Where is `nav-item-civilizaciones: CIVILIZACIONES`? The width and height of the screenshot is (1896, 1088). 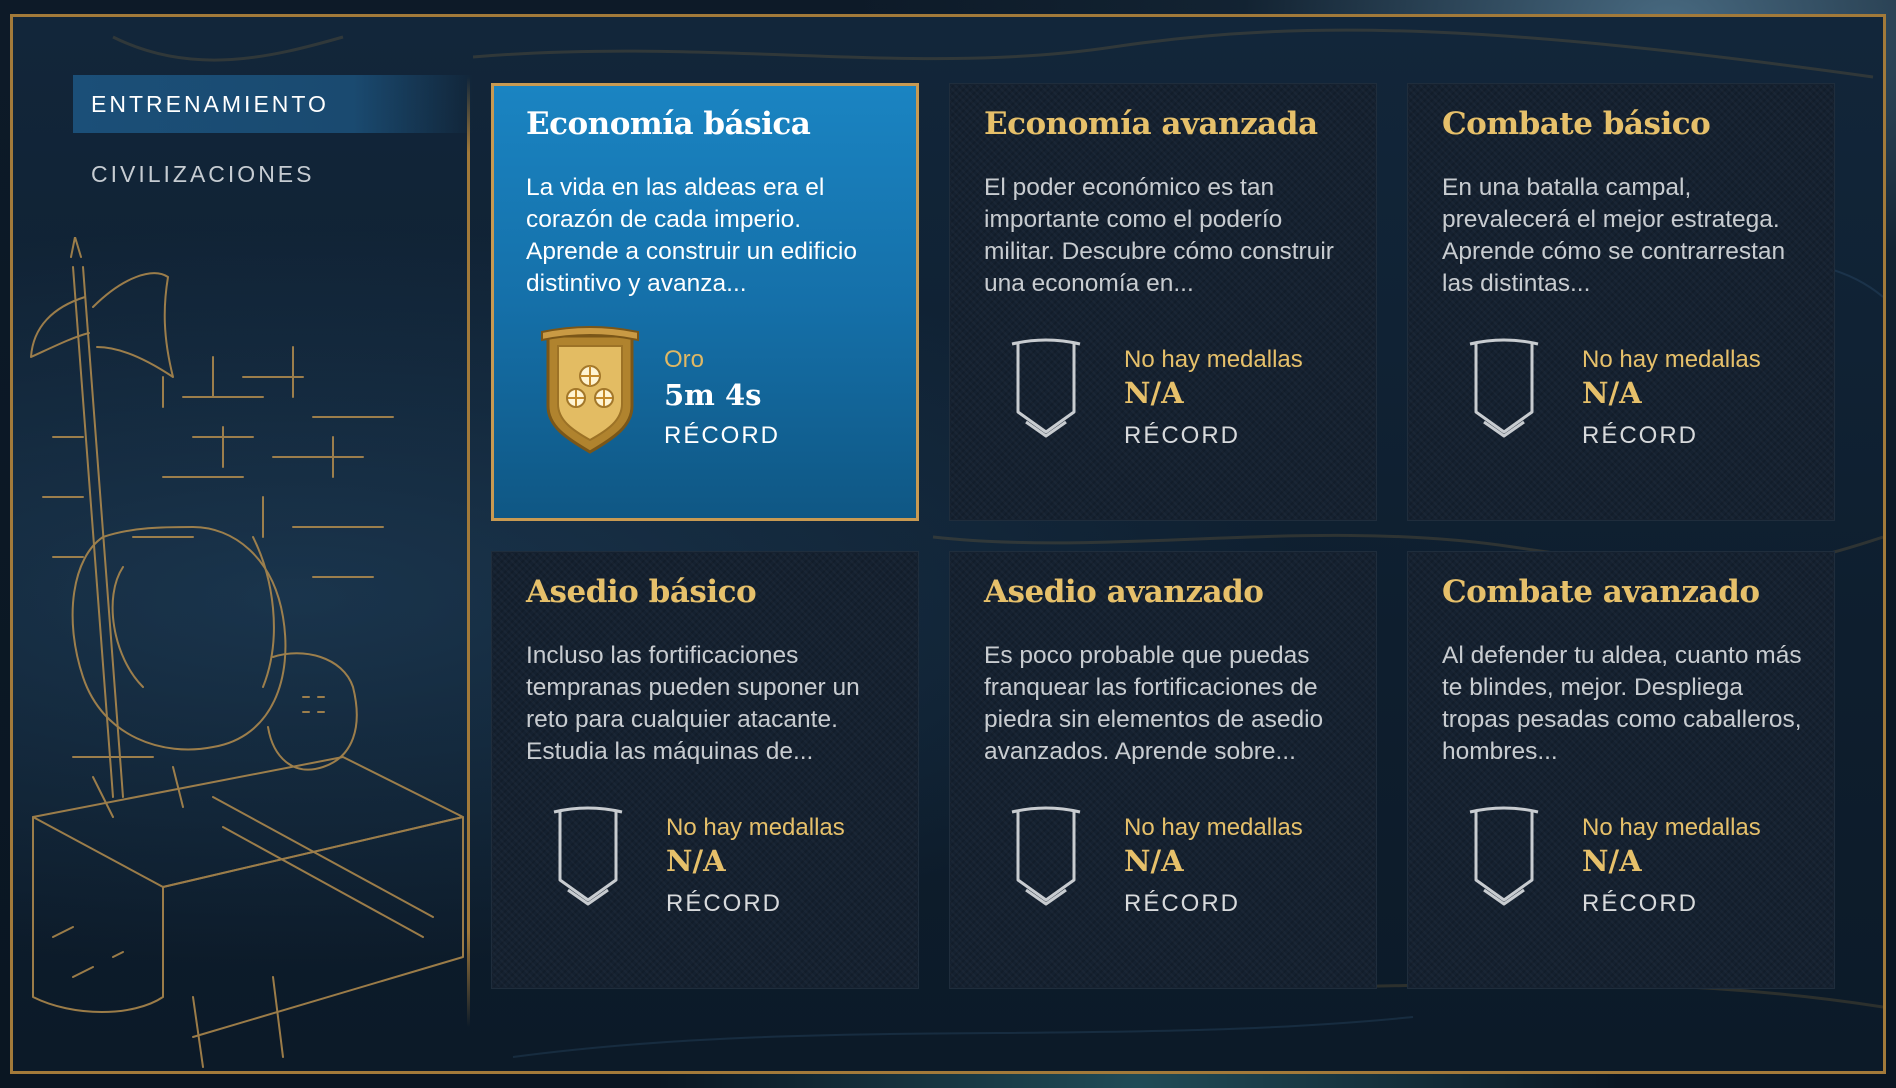
nav-item-civilizaciones: CIVILIZACIONES is located at coordinates (273, 174).